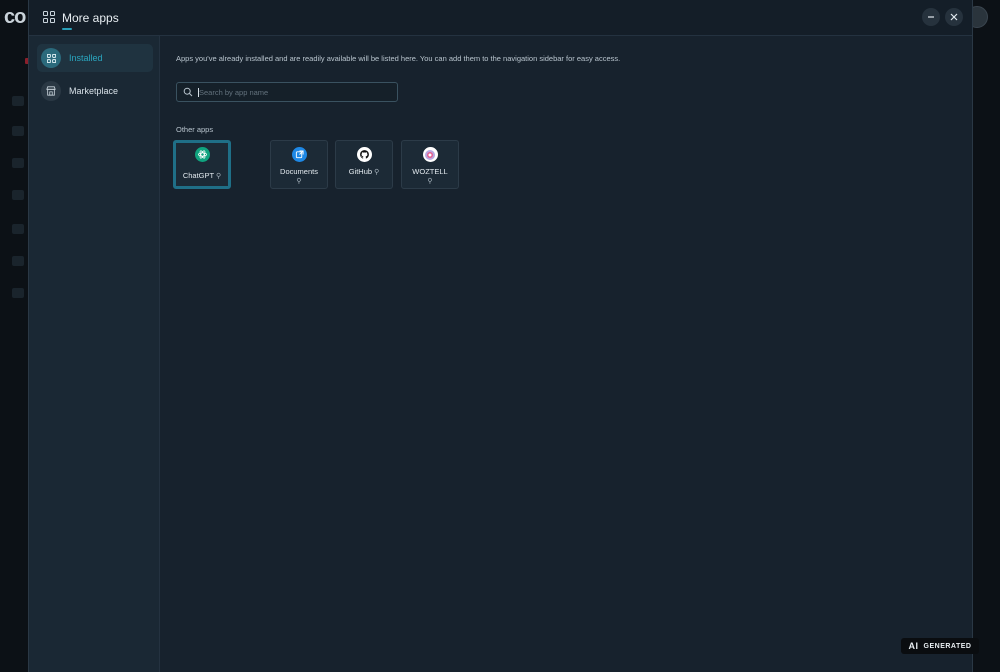  I want to click on section-label: Other apps, so click(195, 129).